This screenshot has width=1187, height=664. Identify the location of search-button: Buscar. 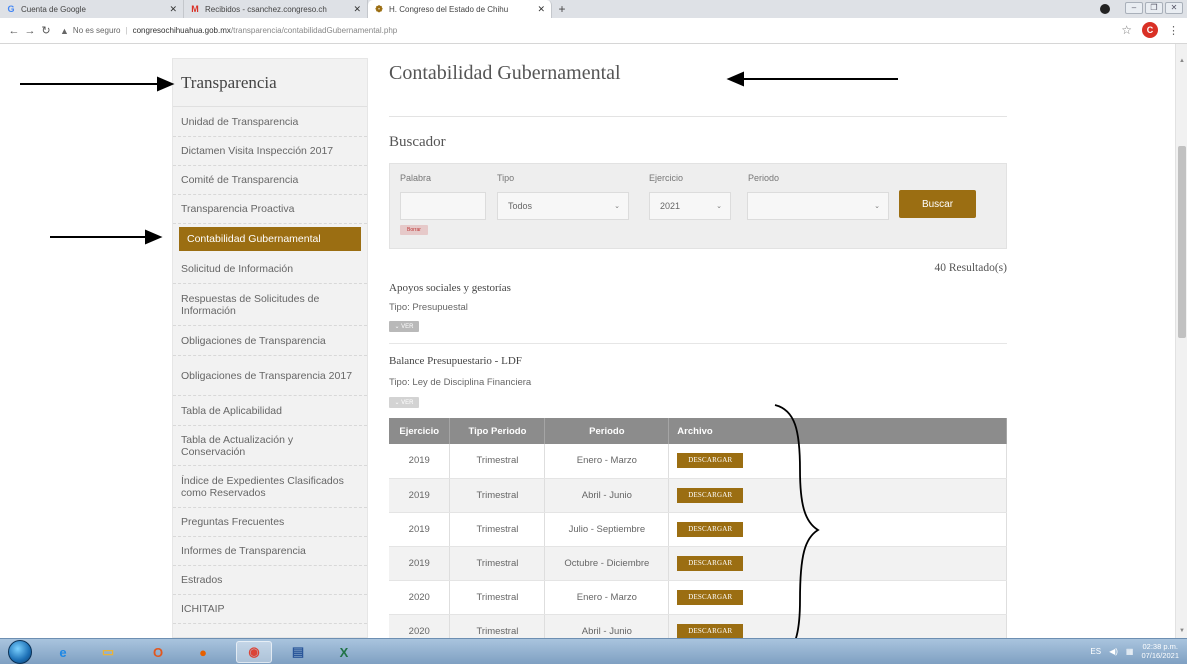
(937, 204).